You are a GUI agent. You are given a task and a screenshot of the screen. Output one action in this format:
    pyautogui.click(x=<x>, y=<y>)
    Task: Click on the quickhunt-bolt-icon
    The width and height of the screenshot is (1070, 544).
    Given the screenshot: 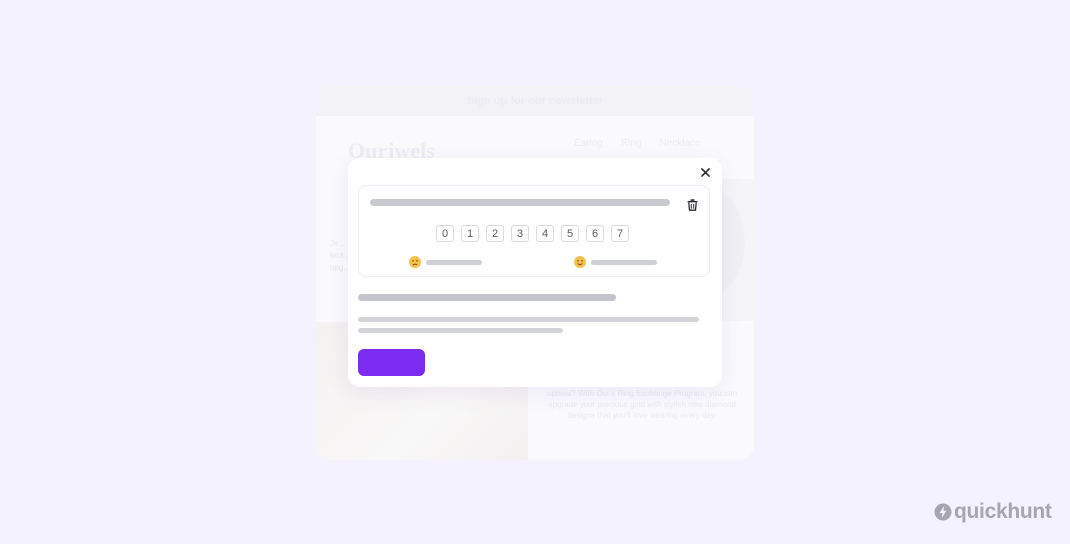 What is the action you would take?
    pyautogui.click(x=943, y=512)
    